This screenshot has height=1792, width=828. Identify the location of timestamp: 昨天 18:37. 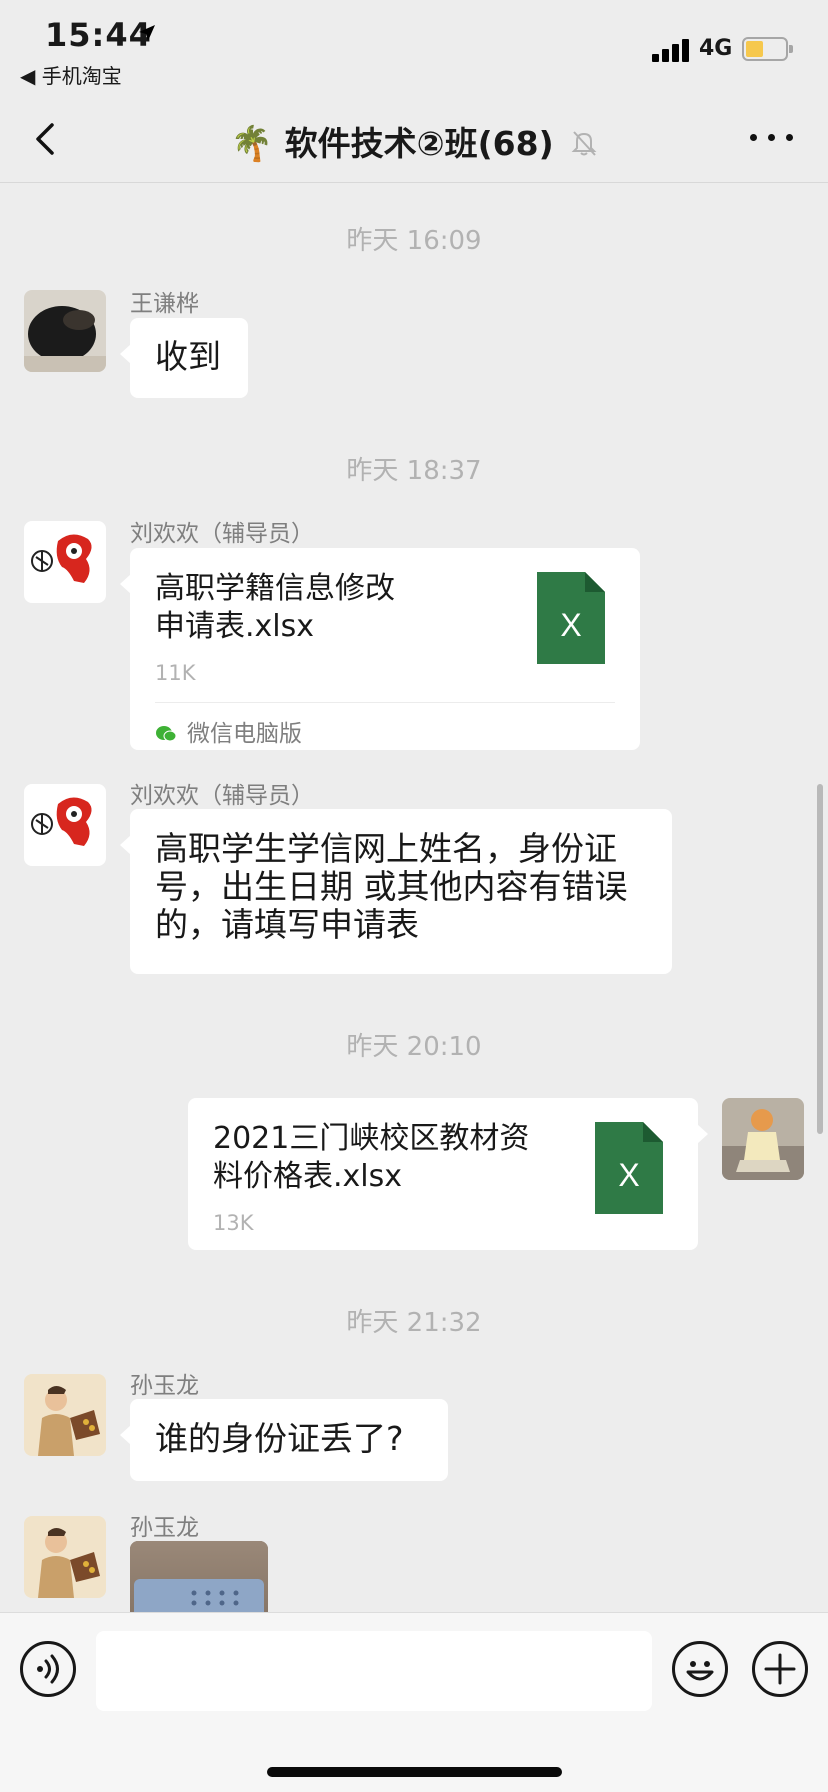
(414, 471).